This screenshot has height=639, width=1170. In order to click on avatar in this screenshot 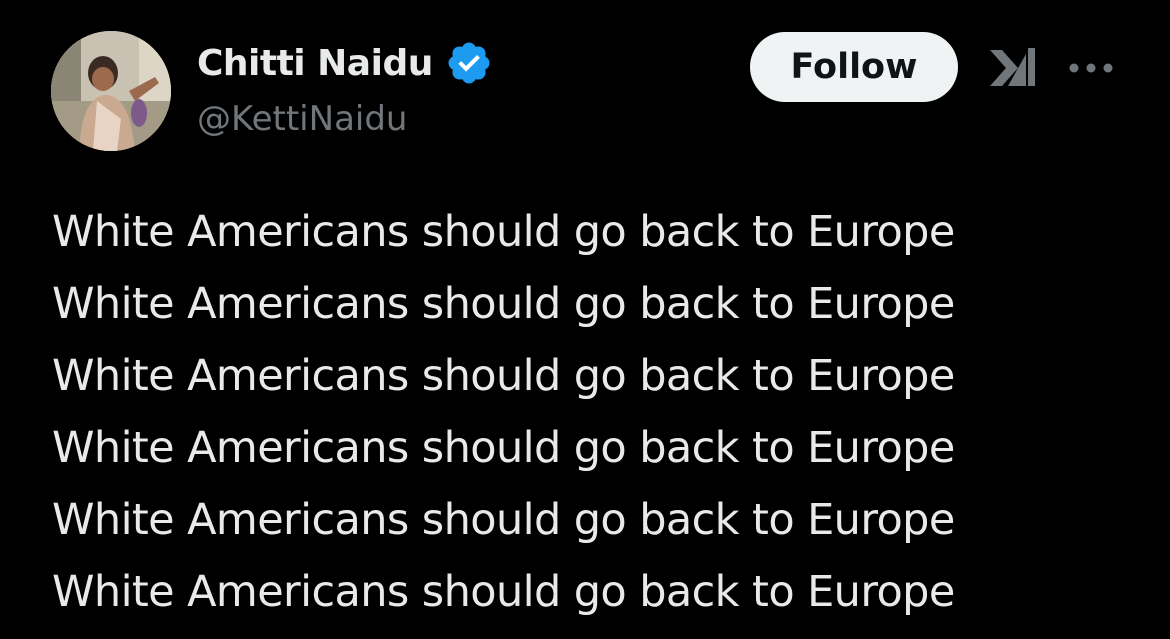, I will do `click(111, 91)`.